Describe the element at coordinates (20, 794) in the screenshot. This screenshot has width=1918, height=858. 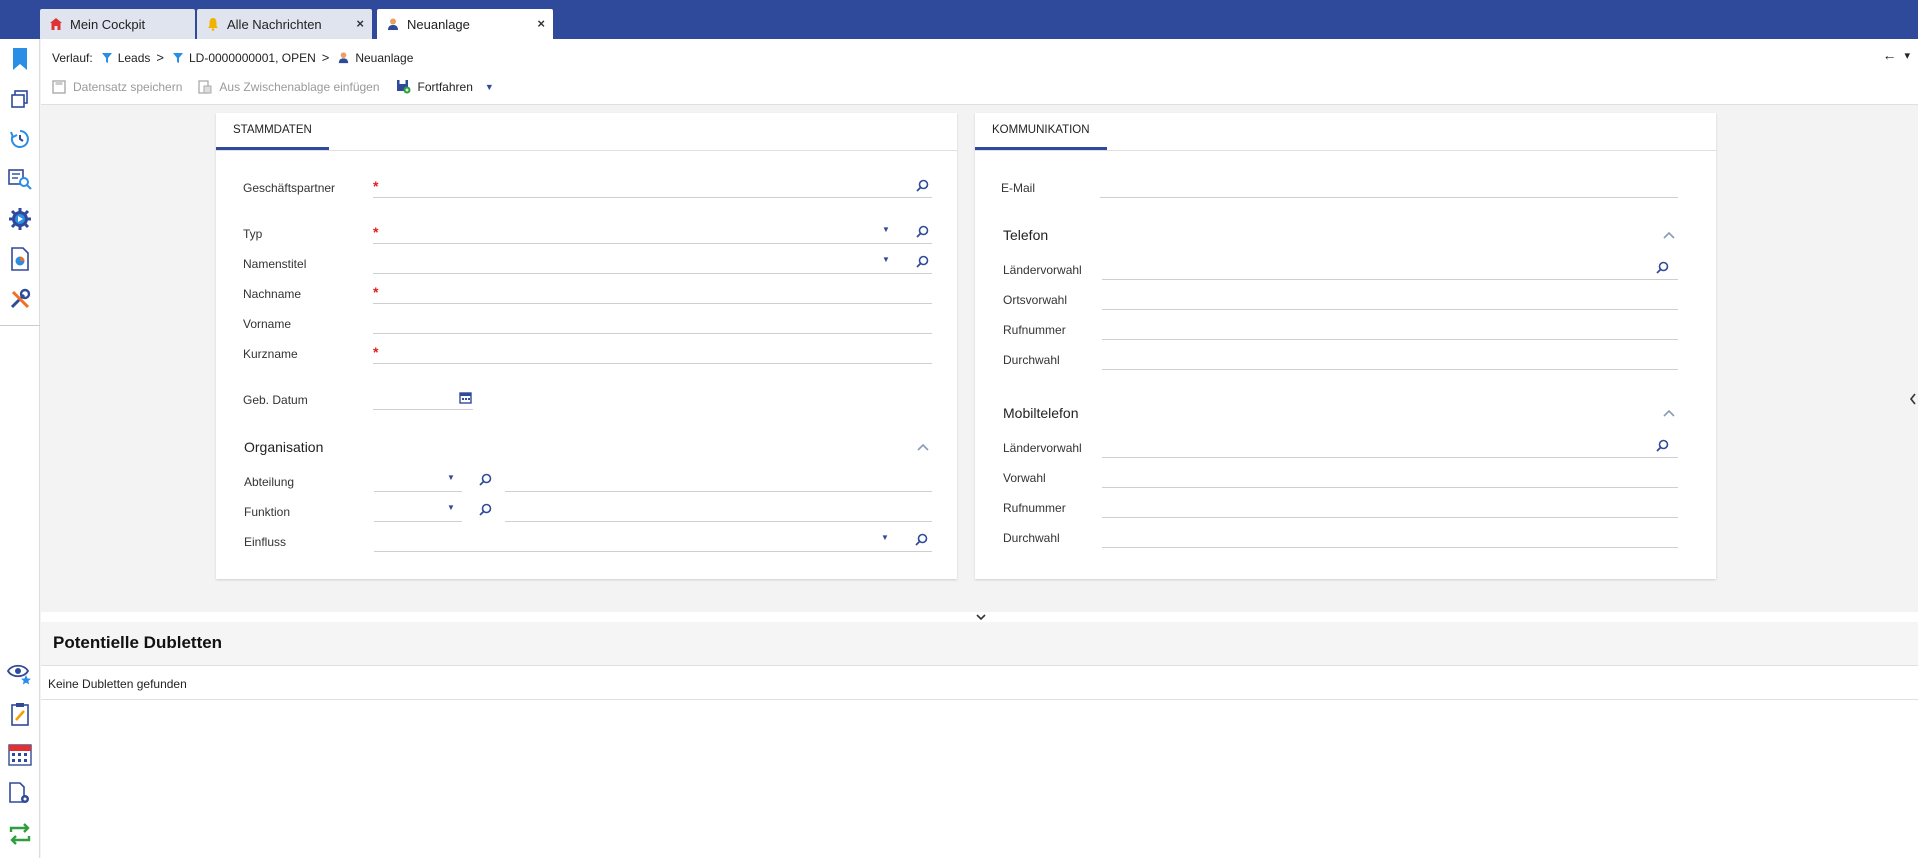
I see `document-settings-icon` at that location.